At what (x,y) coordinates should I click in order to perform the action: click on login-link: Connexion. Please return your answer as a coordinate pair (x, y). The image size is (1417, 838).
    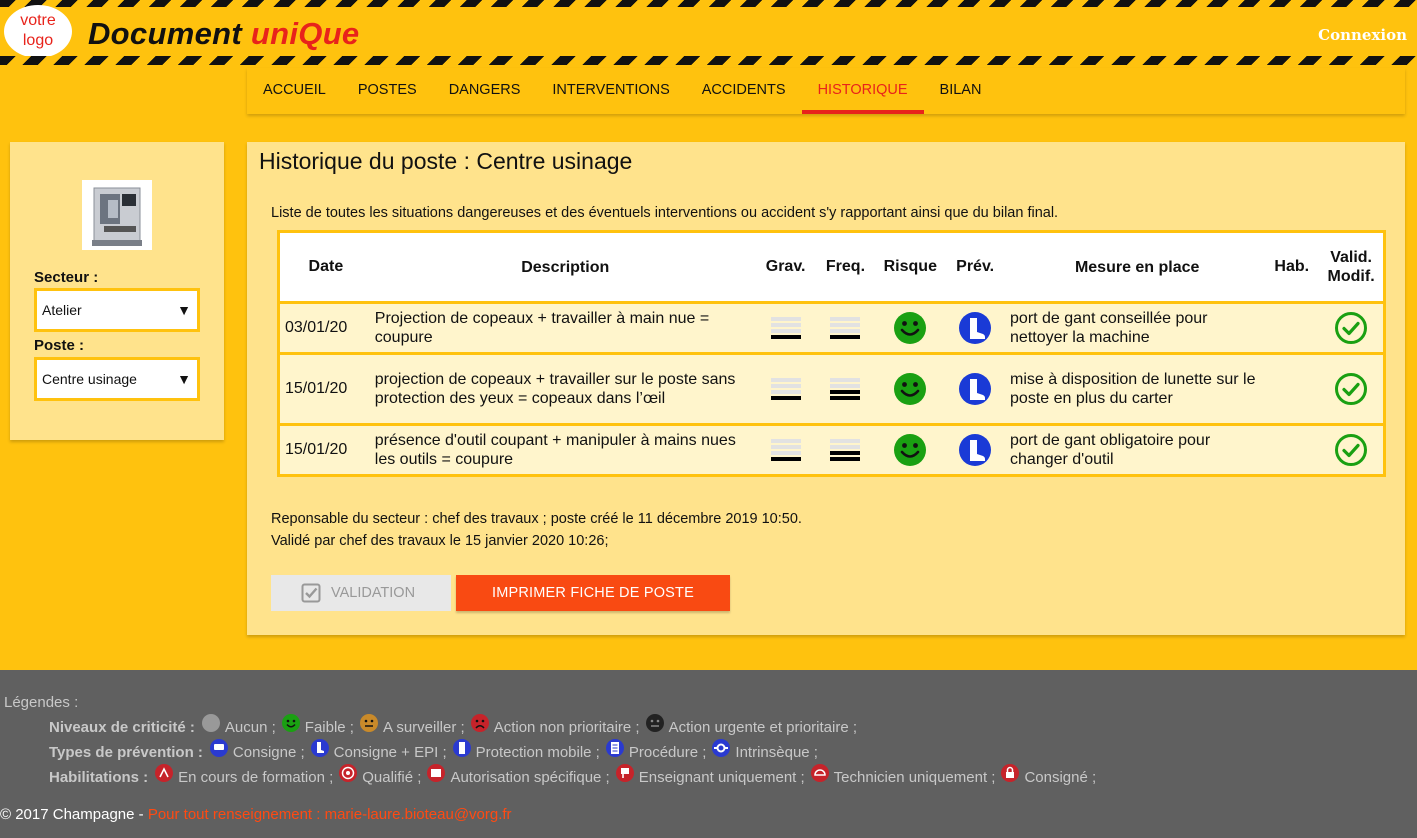
    Looking at the image, I should click on (1362, 35).